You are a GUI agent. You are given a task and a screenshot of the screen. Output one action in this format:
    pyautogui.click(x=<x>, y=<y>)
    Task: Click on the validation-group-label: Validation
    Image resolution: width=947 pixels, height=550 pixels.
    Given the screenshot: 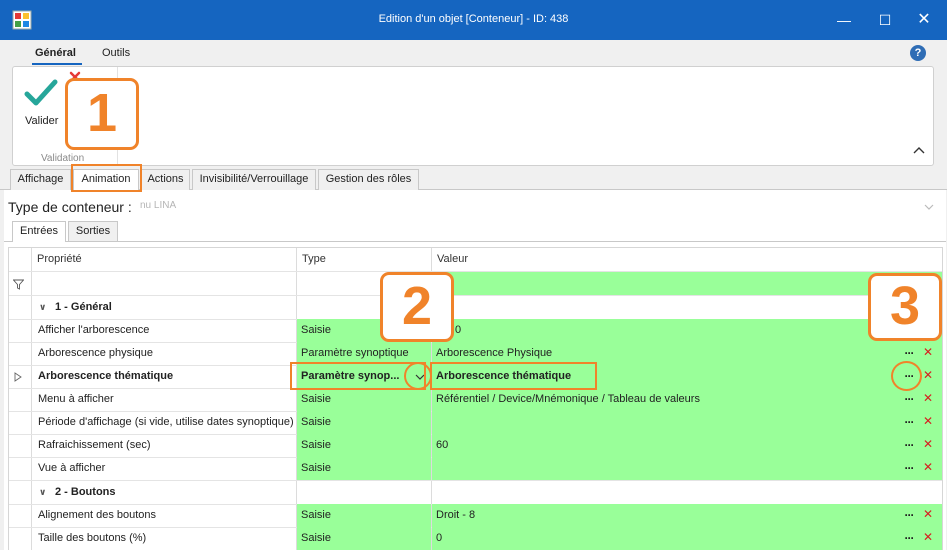 What is the action you would take?
    pyautogui.click(x=63, y=158)
    